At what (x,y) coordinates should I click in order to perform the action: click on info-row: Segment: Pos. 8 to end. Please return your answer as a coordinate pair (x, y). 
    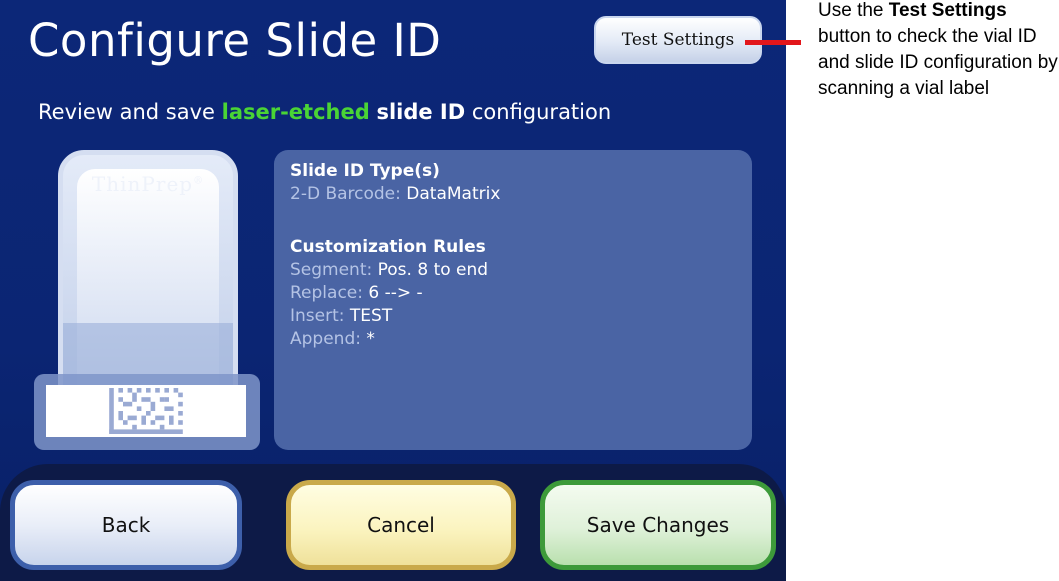
    Looking at the image, I should click on (389, 270).